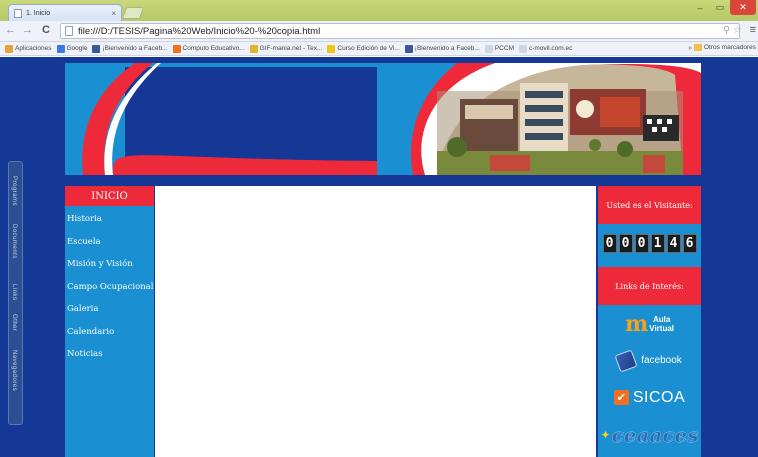  What do you see at coordinates (18, 13) in the screenshot?
I see `page-favicon-icon` at bounding box center [18, 13].